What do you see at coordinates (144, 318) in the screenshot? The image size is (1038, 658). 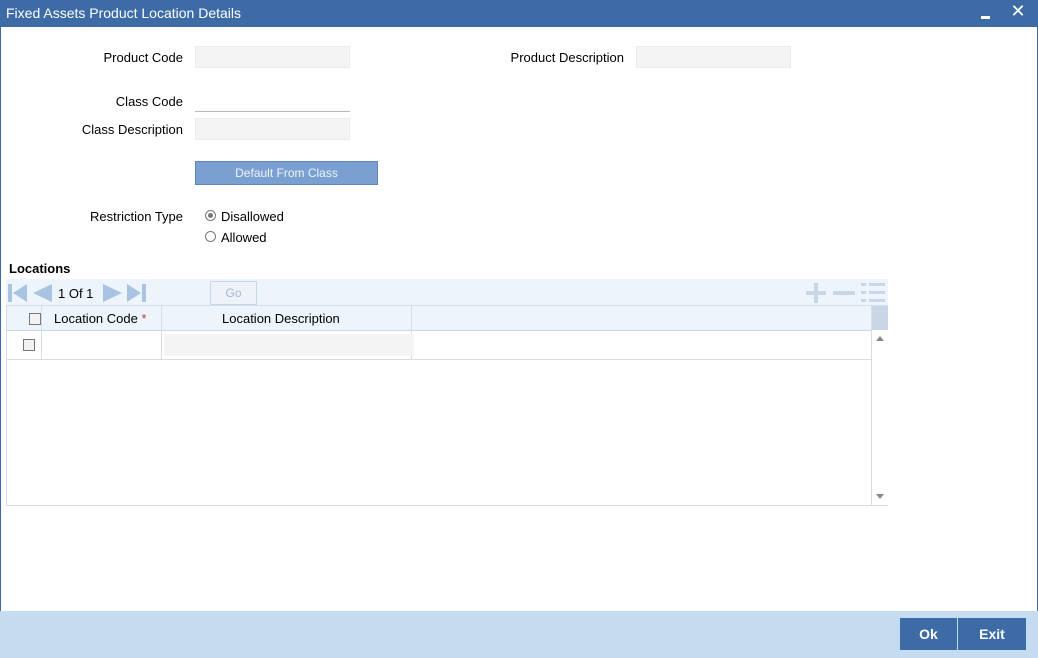 I see `required-marker: *` at bounding box center [144, 318].